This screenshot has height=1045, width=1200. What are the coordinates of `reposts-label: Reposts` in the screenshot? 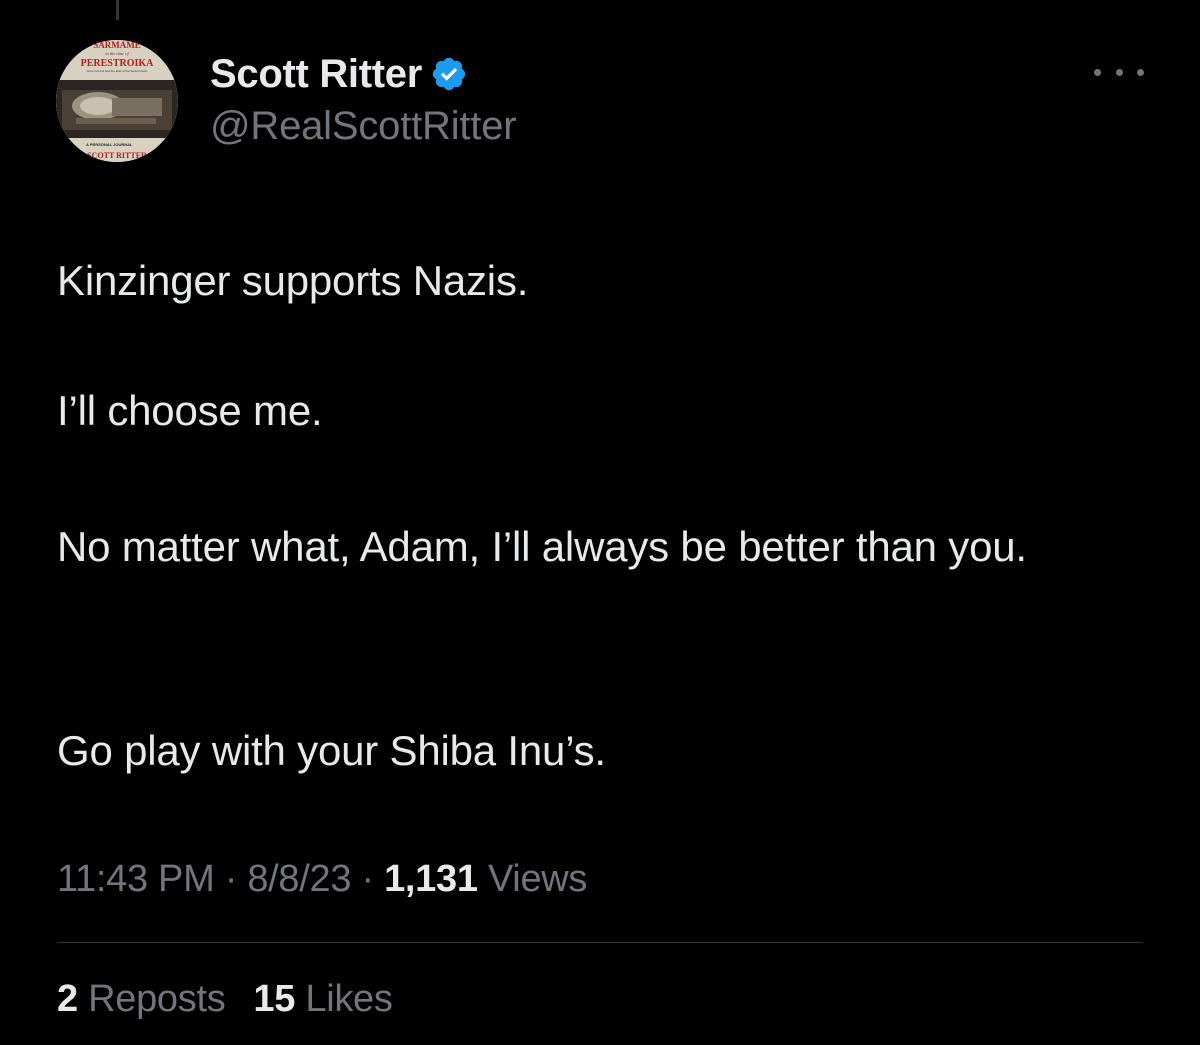 It's located at (157, 999).